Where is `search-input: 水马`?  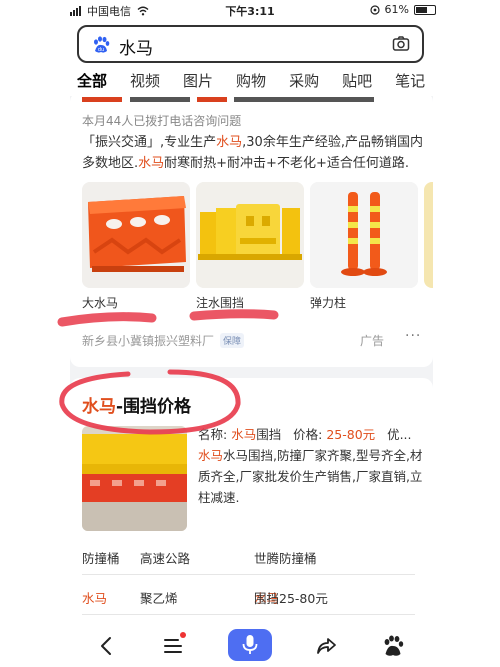
search-input: 水马 is located at coordinates (136, 46).